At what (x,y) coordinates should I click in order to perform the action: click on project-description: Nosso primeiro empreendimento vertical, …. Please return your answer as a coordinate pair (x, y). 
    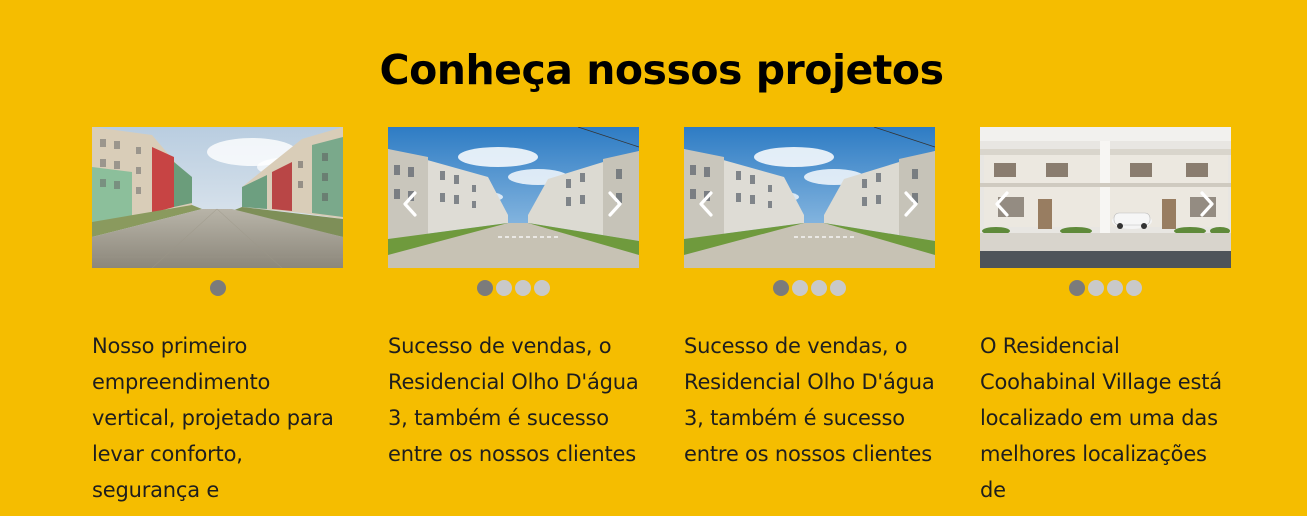
    Looking at the image, I should click on (213, 418).